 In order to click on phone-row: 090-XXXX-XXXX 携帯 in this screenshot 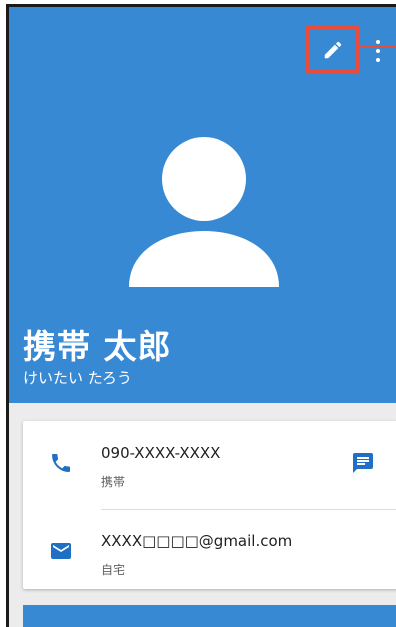, I will do `click(209, 461)`.